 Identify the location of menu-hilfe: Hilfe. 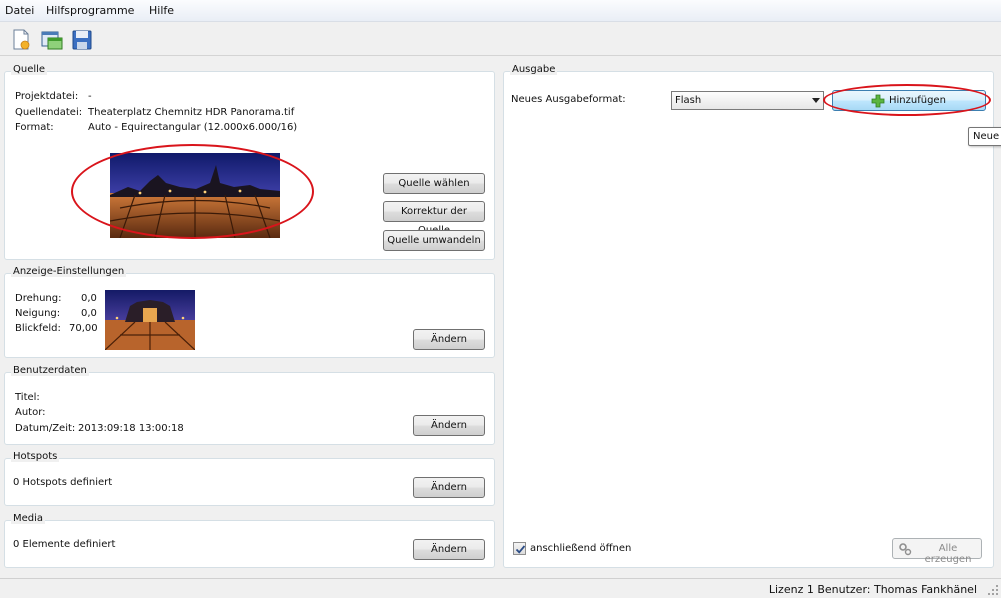
(161, 10).